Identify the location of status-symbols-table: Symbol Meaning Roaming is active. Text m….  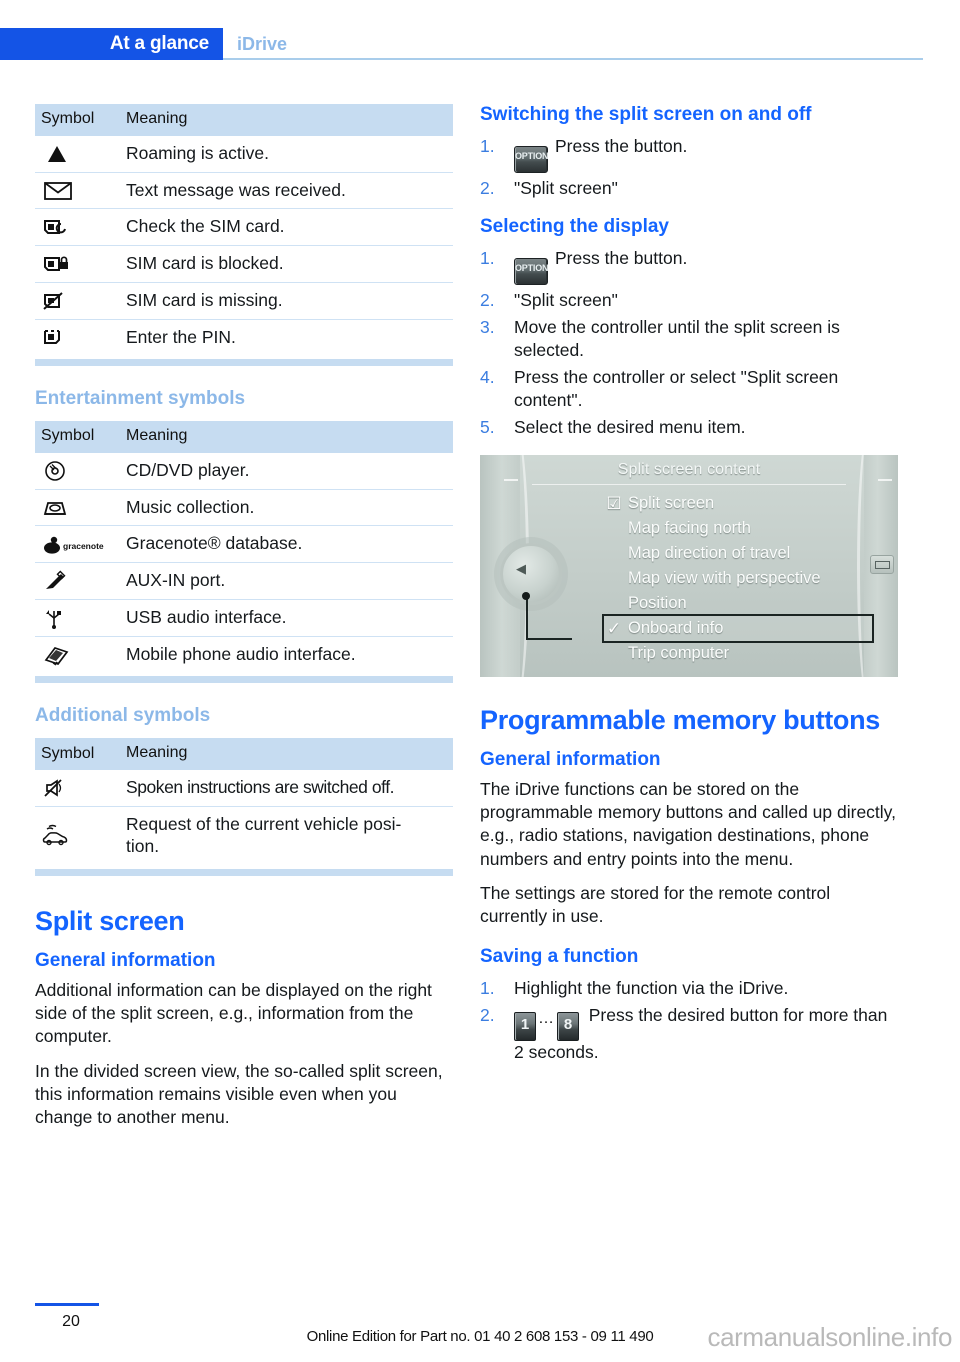
(244, 229).